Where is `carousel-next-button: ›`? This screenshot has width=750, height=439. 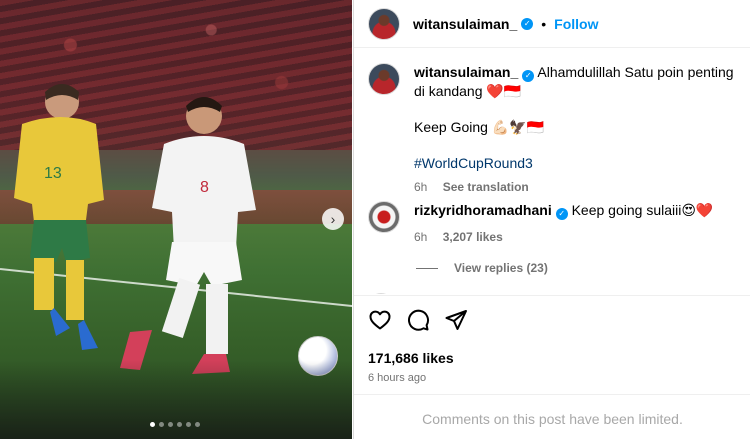
carousel-next-button: › is located at coordinates (333, 219).